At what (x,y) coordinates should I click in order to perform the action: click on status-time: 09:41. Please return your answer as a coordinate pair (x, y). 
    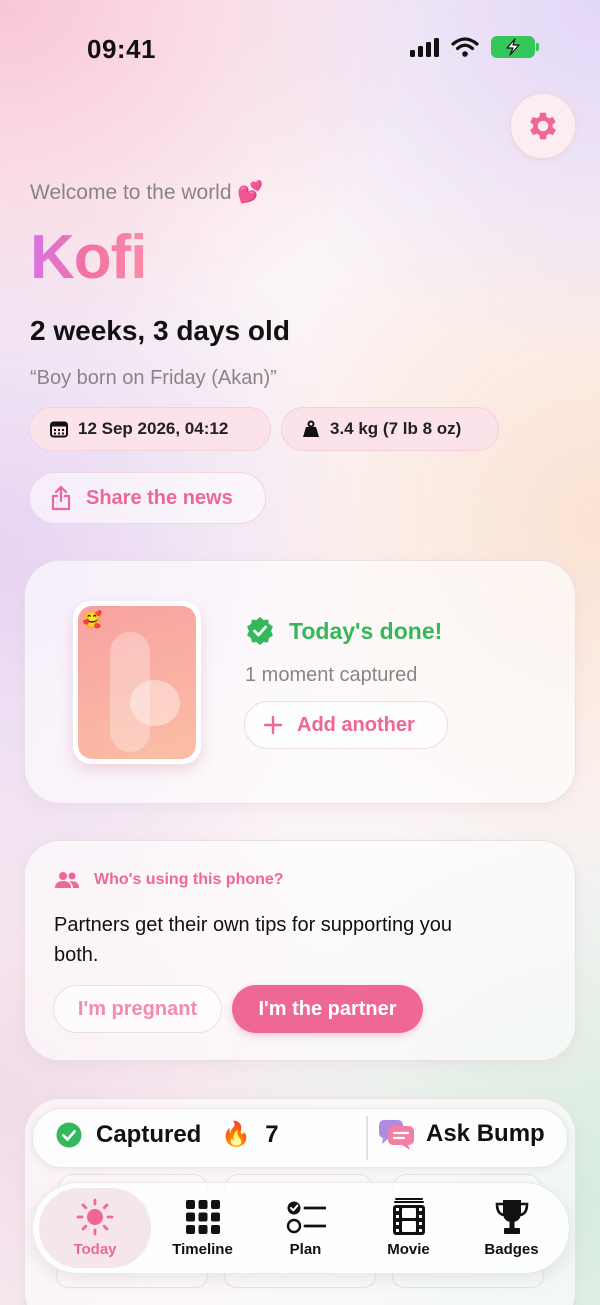
    Looking at the image, I should click on (121, 49).